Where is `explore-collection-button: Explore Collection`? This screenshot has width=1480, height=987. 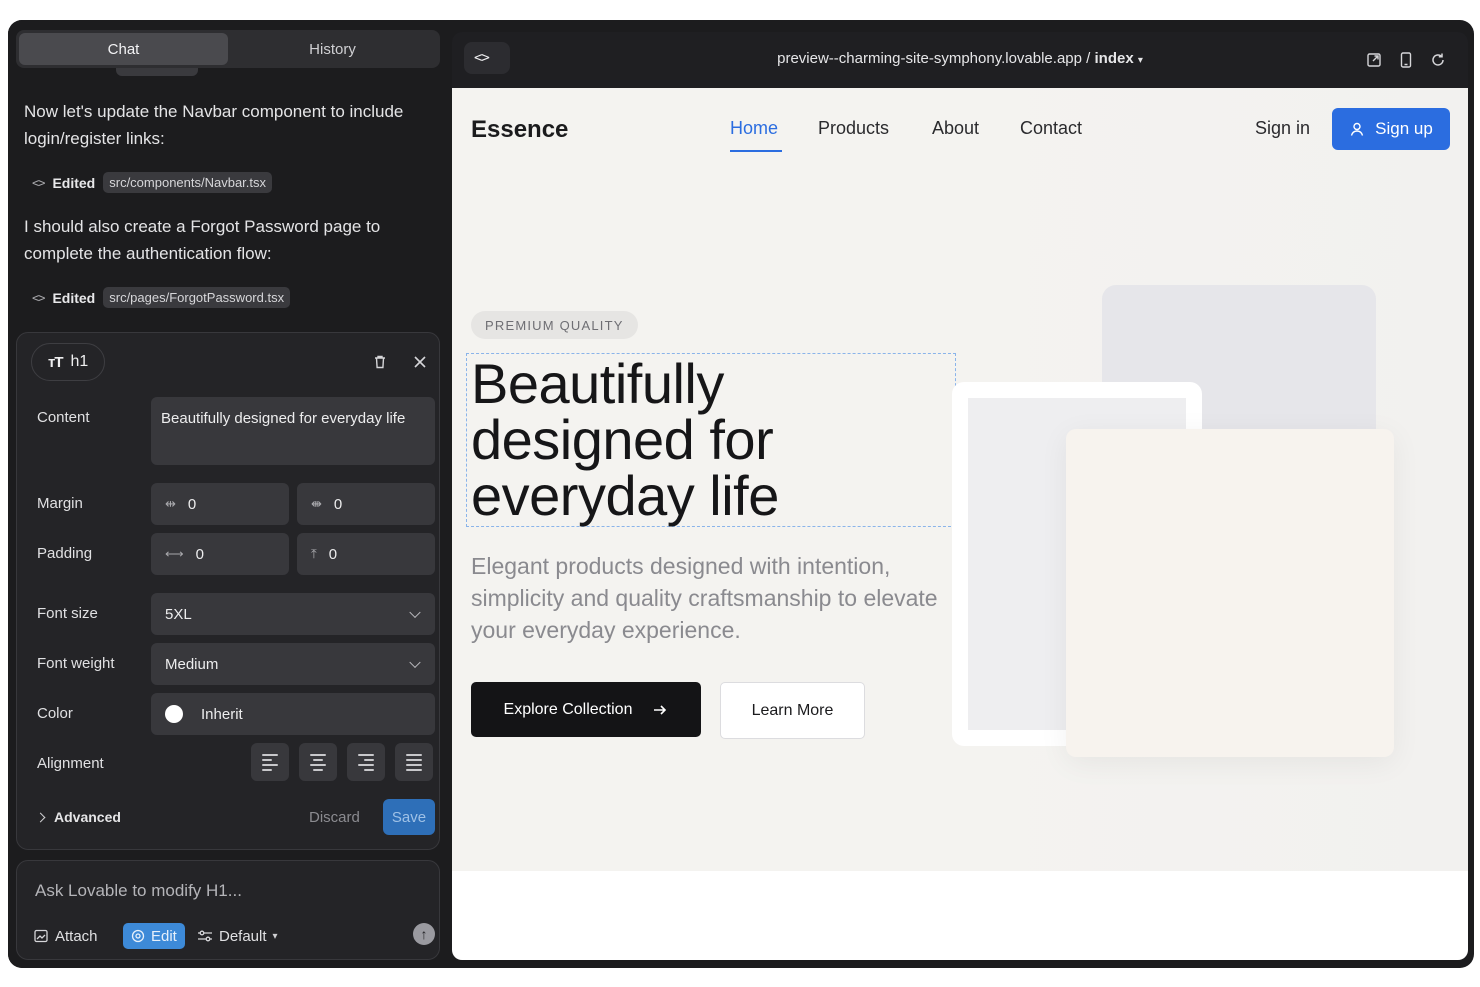 explore-collection-button: Explore Collection is located at coordinates (586, 709).